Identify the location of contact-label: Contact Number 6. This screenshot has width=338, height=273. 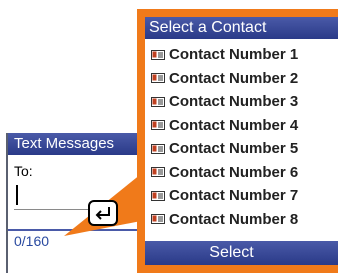
(234, 172).